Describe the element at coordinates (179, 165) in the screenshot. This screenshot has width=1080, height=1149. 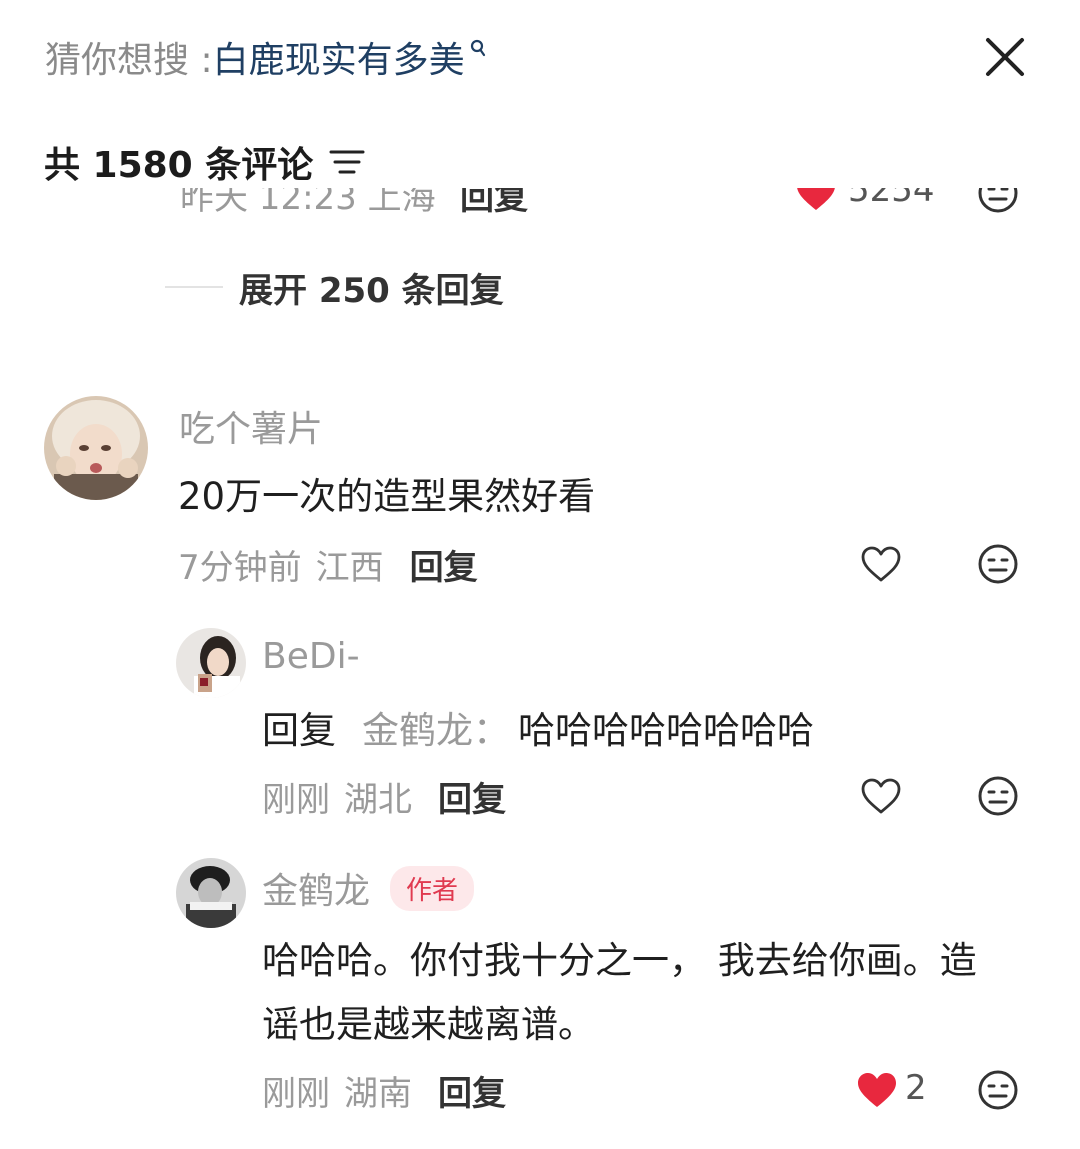
I see `comment-count-label: 共 1580 条评论` at that location.